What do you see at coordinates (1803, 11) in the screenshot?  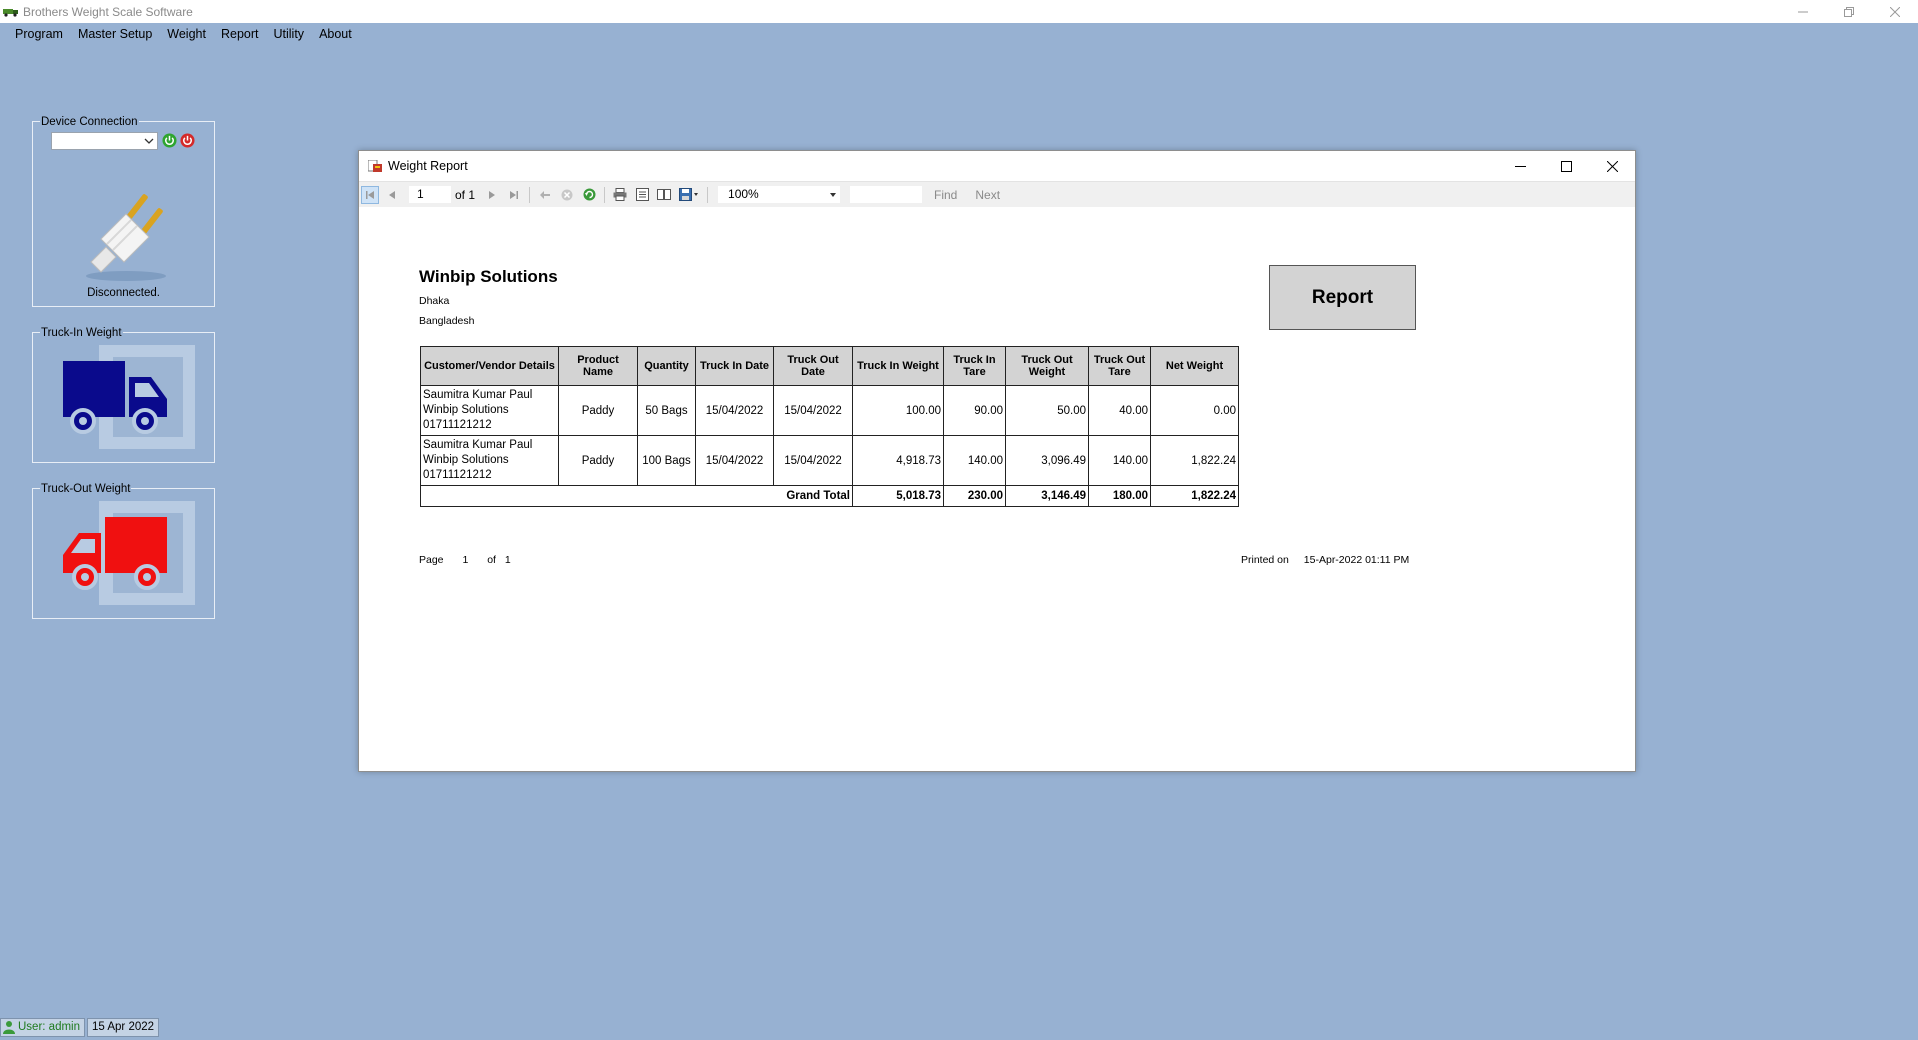 I see `minimize-button` at bounding box center [1803, 11].